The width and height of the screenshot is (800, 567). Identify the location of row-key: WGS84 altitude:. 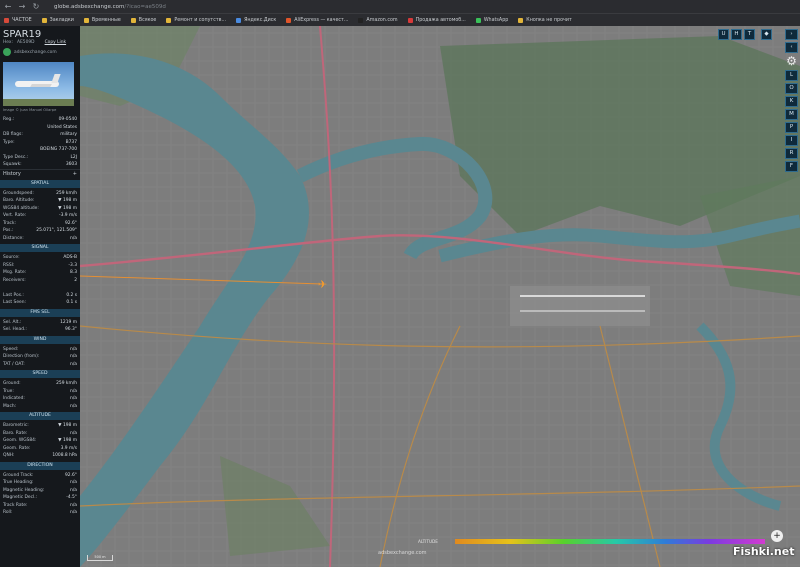
(21, 208).